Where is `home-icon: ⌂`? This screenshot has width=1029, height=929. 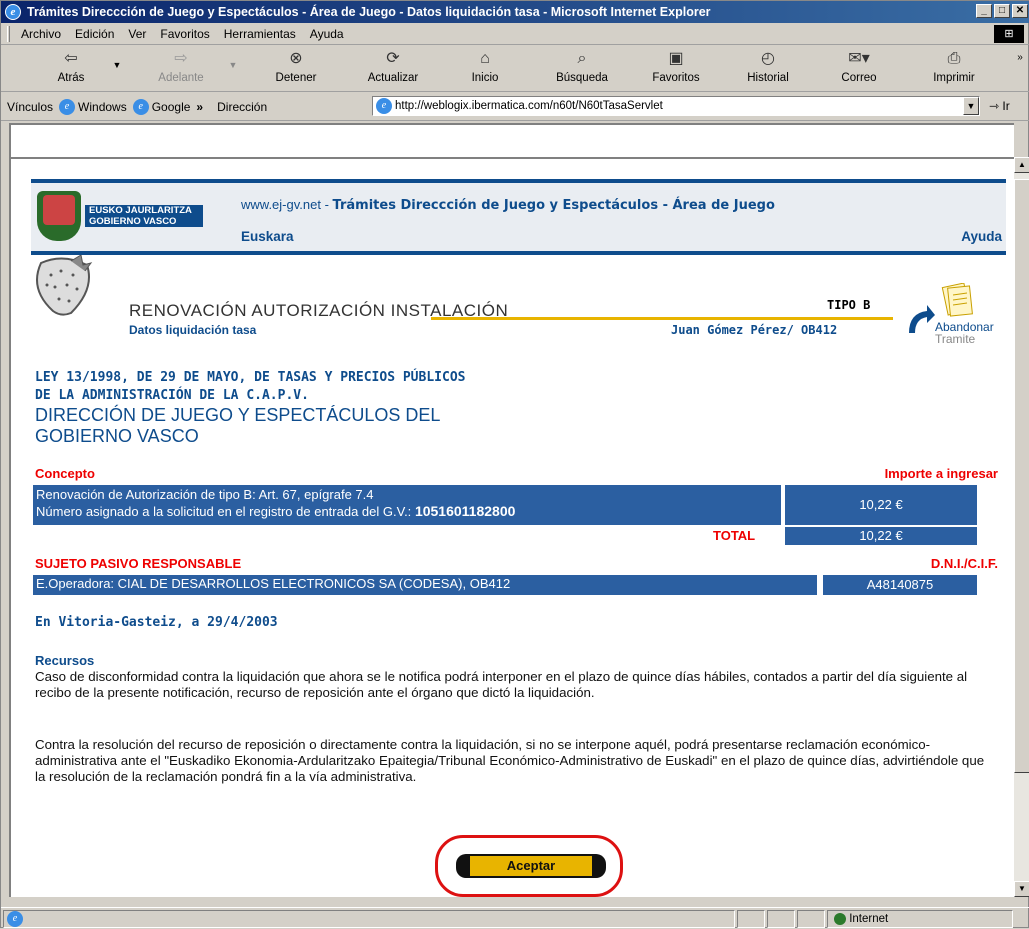 home-icon: ⌂ is located at coordinates (485, 58).